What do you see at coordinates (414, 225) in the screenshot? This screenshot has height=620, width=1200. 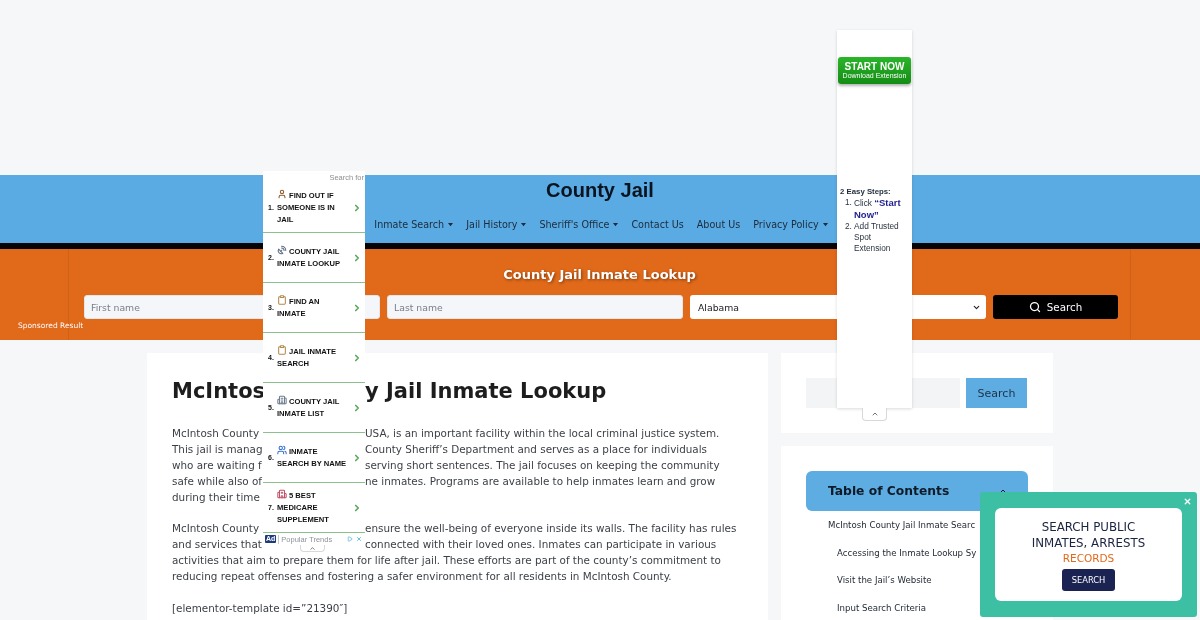 I see `nav-link: Inmate Search` at bounding box center [414, 225].